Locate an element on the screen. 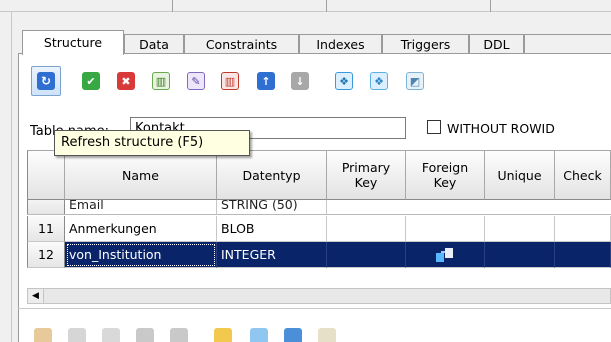 The width and height of the screenshot is (611, 342). arrow-left-icon: ◀ is located at coordinates (35, 296).